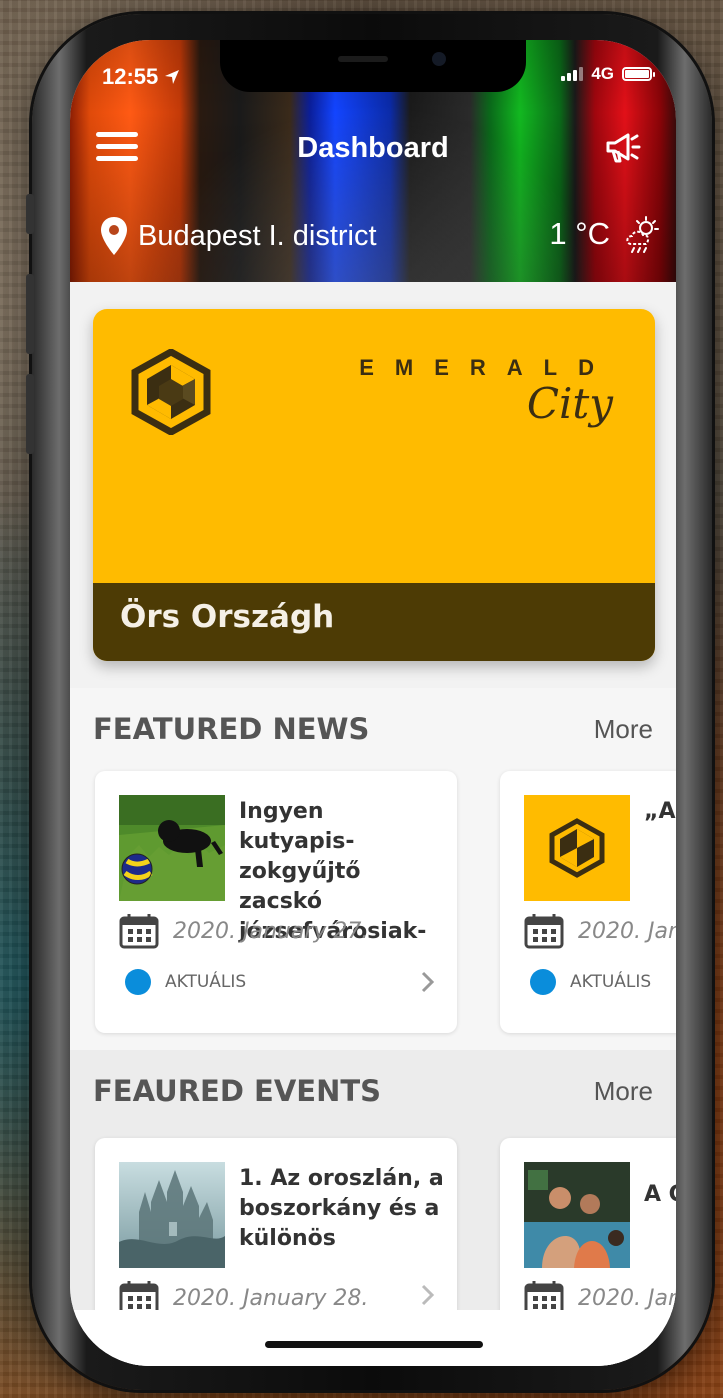 This screenshot has width=723, height=1398. I want to click on speaker, so click(363, 59).